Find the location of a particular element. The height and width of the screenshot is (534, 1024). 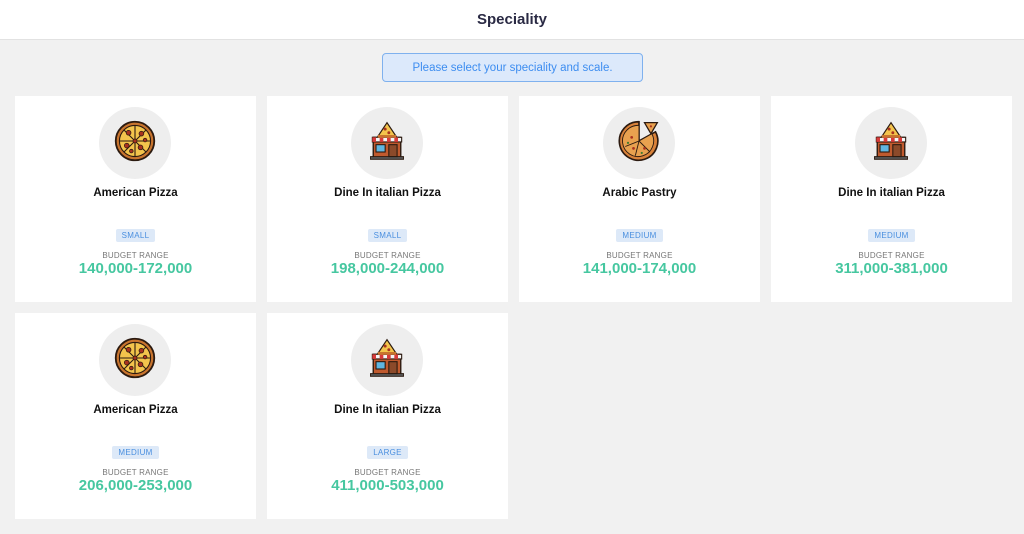

budget-value: 140,000-172,000 is located at coordinates (135, 268).